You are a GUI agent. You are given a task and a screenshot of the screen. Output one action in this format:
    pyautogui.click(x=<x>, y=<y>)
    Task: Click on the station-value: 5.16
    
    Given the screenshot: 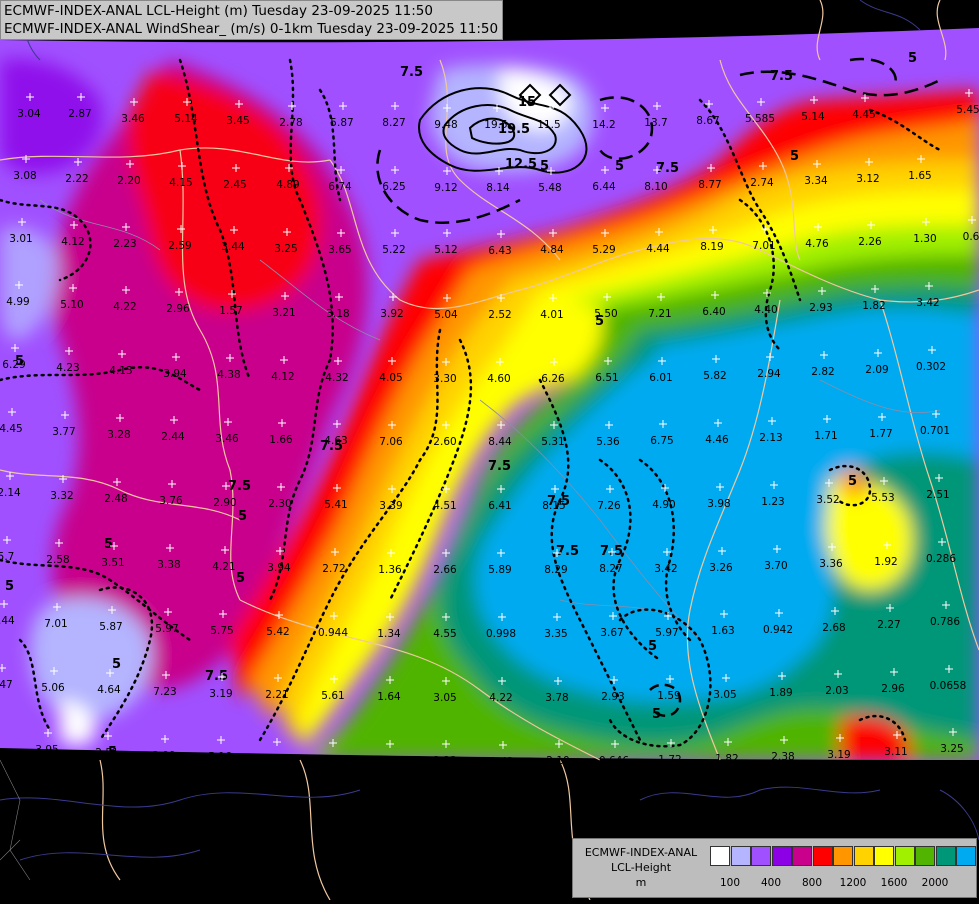 What is the action you would take?
    pyautogui.click(x=220, y=757)
    